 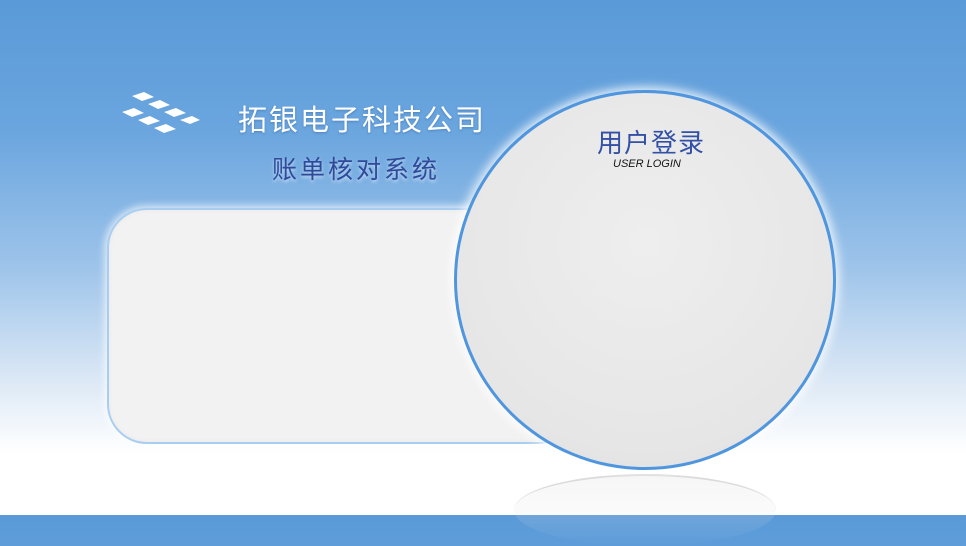 What do you see at coordinates (645, 510) in the screenshot?
I see `circle-reflection` at bounding box center [645, 510].